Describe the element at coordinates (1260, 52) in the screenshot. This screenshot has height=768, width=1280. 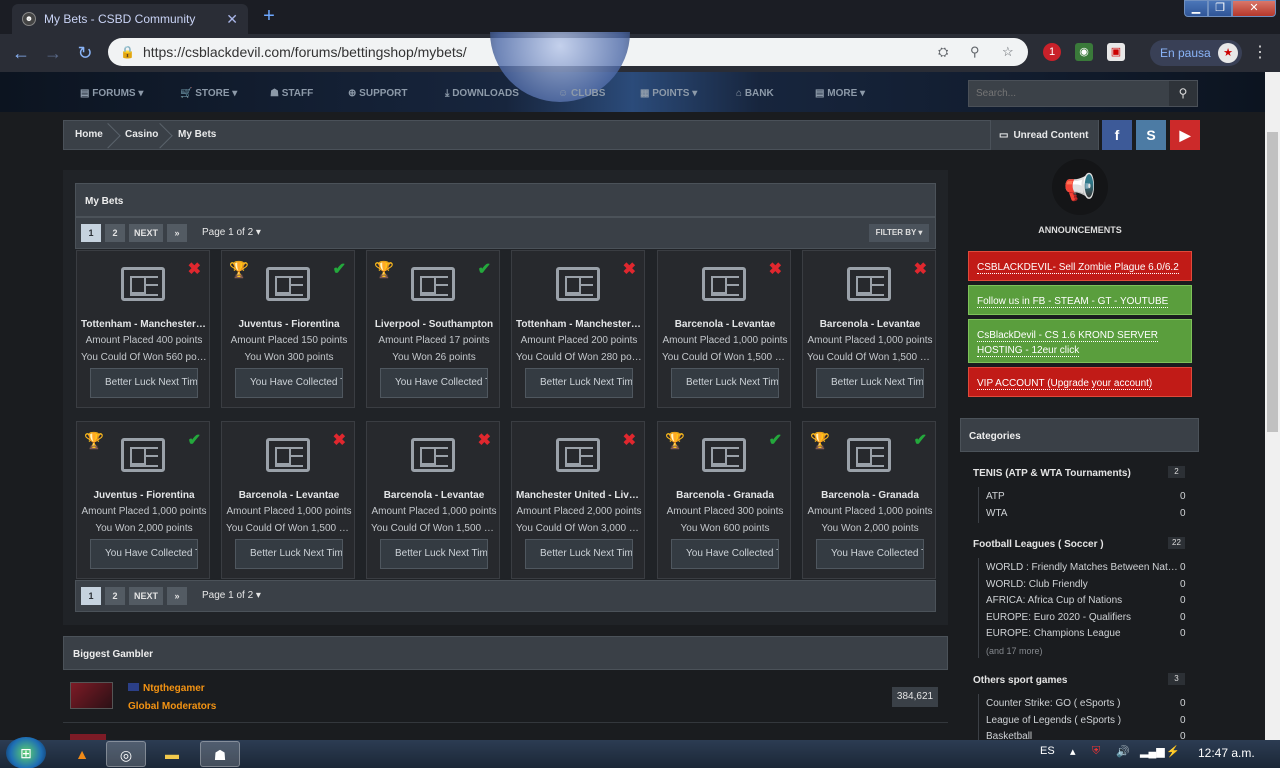
I see `browser-menu-icon: ⋮` at that location.